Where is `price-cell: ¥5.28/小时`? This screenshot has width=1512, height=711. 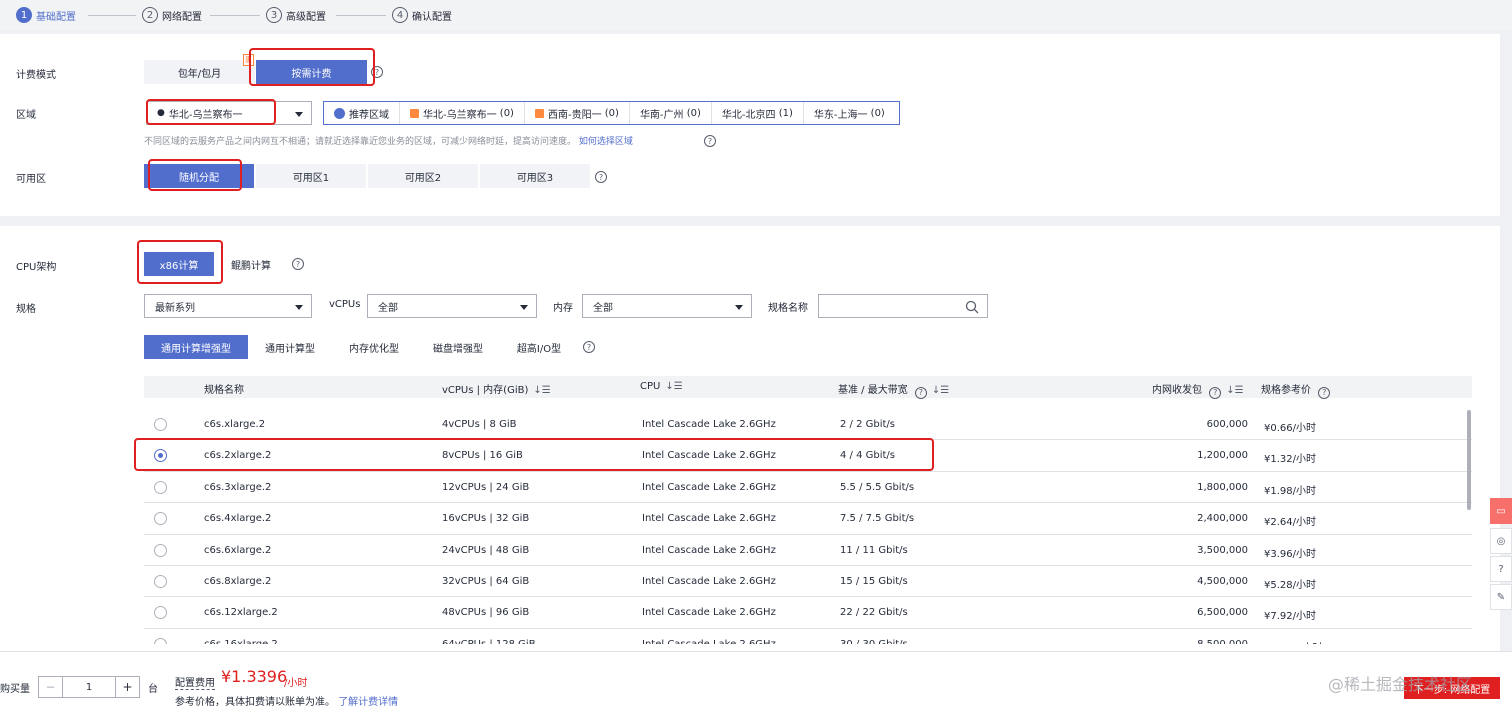
price-cell: ¥5.28/小时 is located at coordinates (1290, 585).